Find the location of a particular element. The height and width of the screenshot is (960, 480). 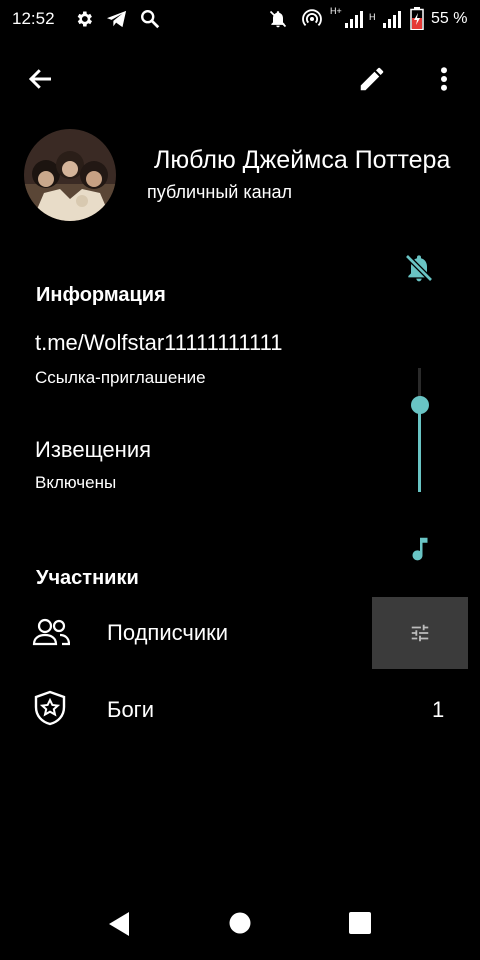

invite-link-label: Ссылка-приглашение is located at coordinates (120, 377).